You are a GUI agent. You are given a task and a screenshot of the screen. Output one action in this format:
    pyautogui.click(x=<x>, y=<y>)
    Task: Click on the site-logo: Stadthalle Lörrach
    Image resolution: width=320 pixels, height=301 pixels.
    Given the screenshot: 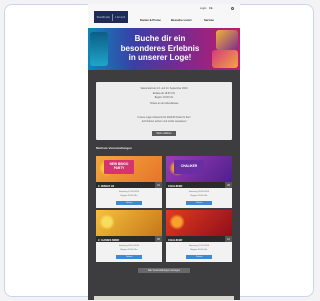 What is the action you would take?
    pyautogui.click(x=111, y=17)
    